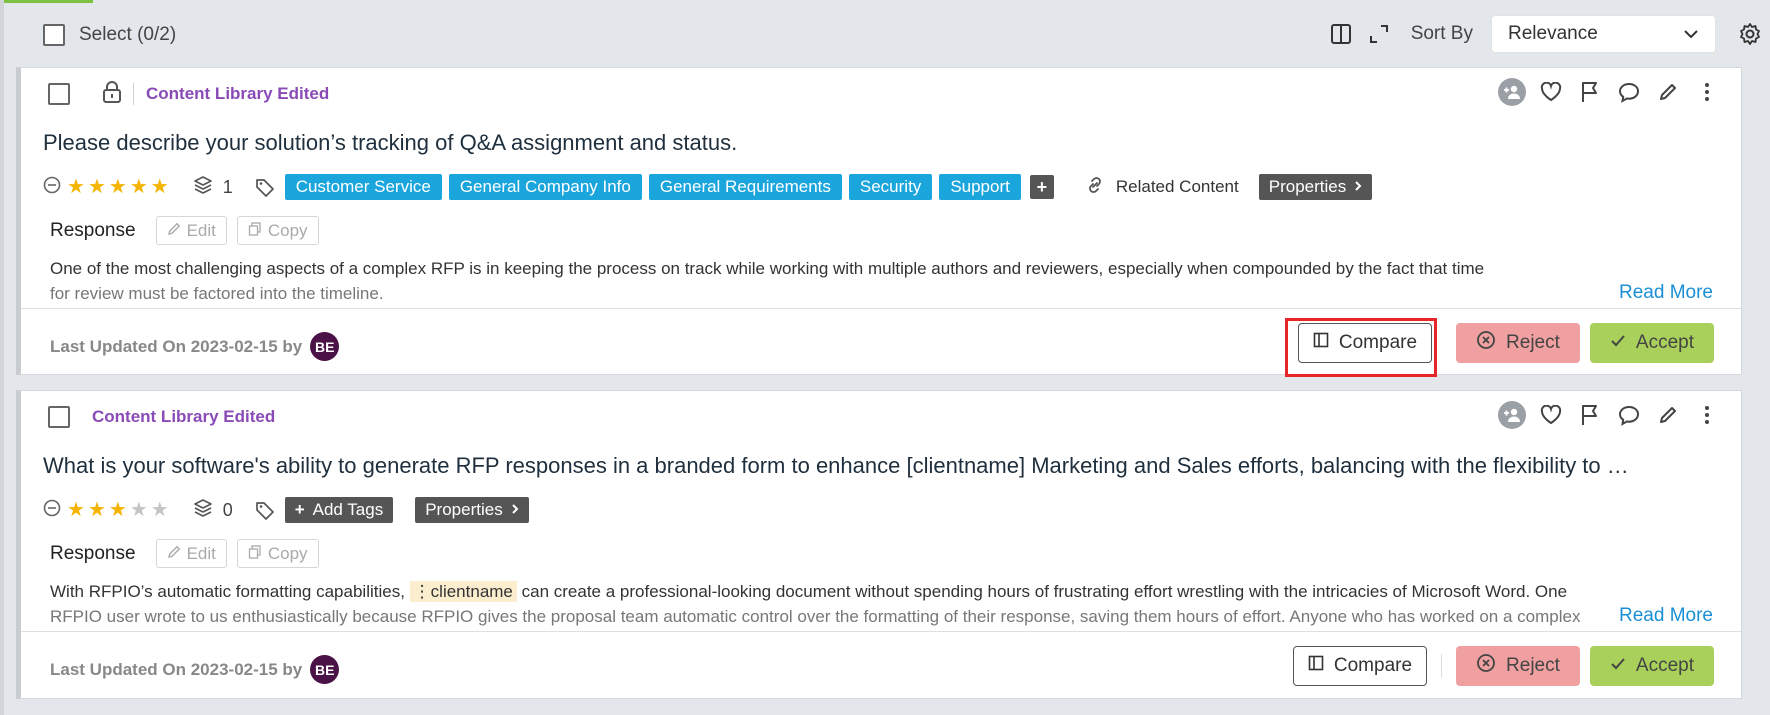 The width and height of the screenshot is (1770, 715). What do you see at coordinates (980, 187) in the screenshot?
I see `tag-chip: Support` at bounding box center [980, 187].